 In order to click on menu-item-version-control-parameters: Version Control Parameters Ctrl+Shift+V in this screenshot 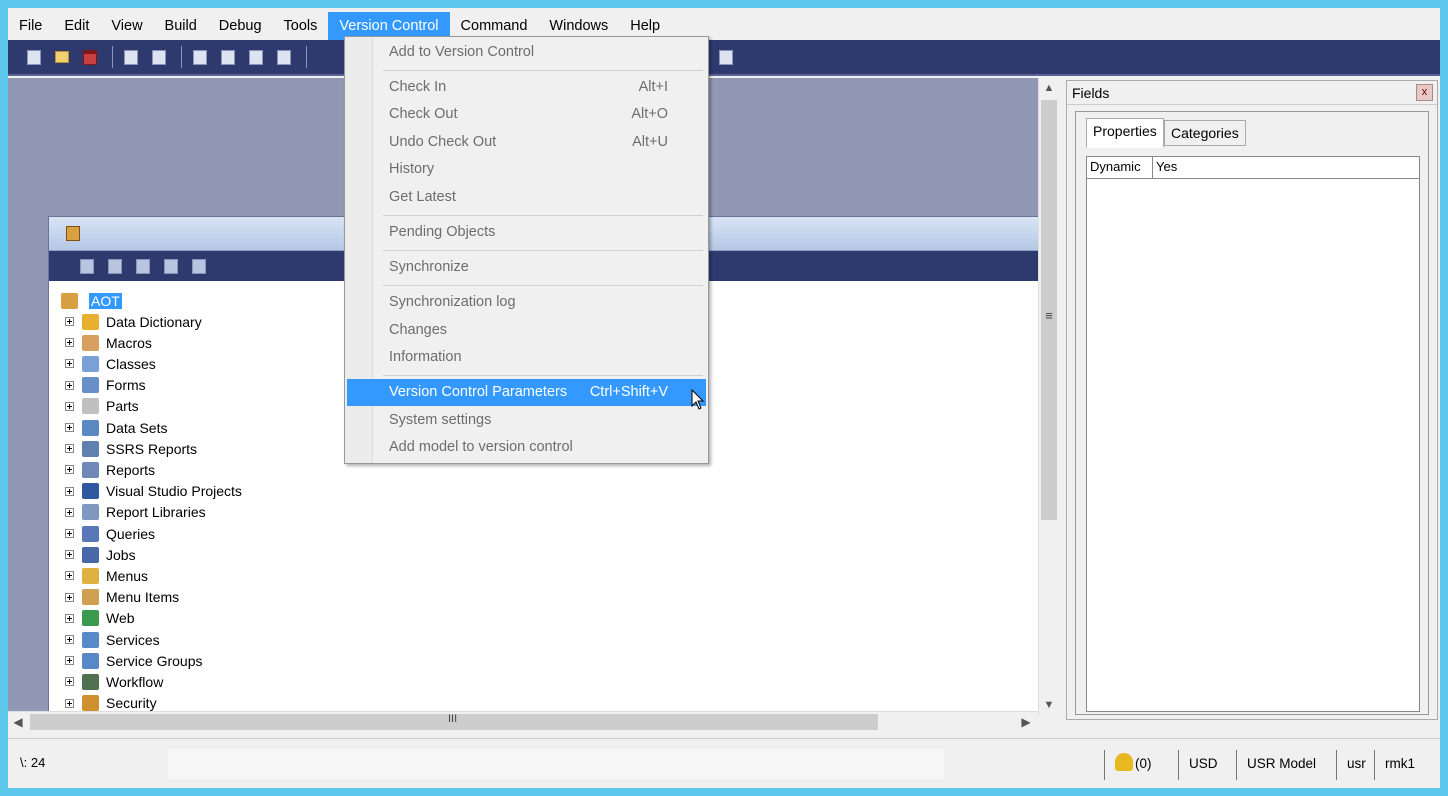, I will do `click(526, 392)`.